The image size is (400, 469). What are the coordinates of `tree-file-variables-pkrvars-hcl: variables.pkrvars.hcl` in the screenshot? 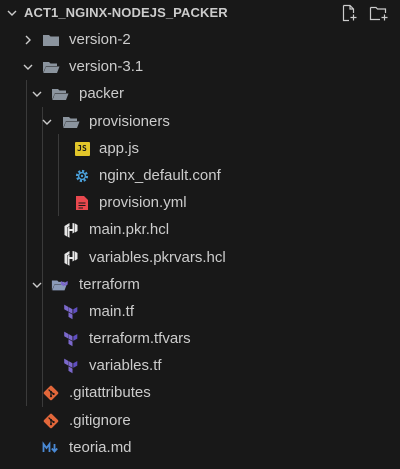 It's located at (200, 257).